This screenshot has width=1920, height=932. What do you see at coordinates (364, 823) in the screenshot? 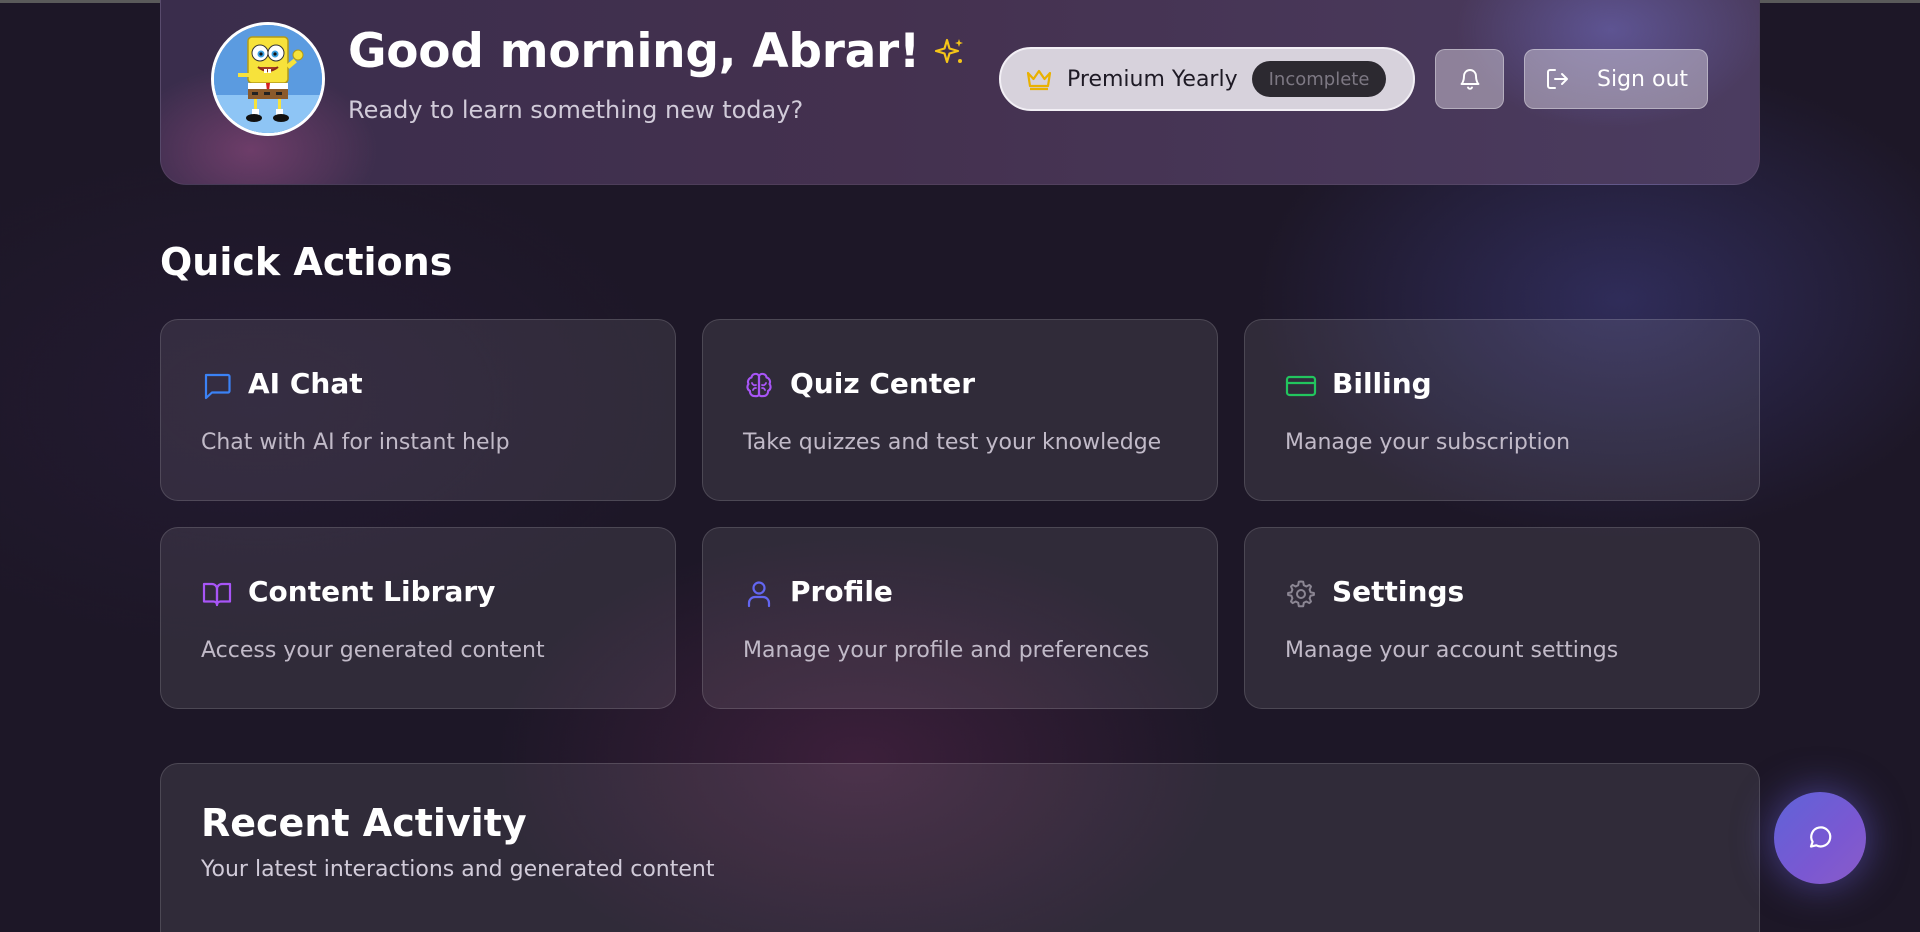
I see `recent-activity-title: Recent Activity` at bounding box center [364, 823].